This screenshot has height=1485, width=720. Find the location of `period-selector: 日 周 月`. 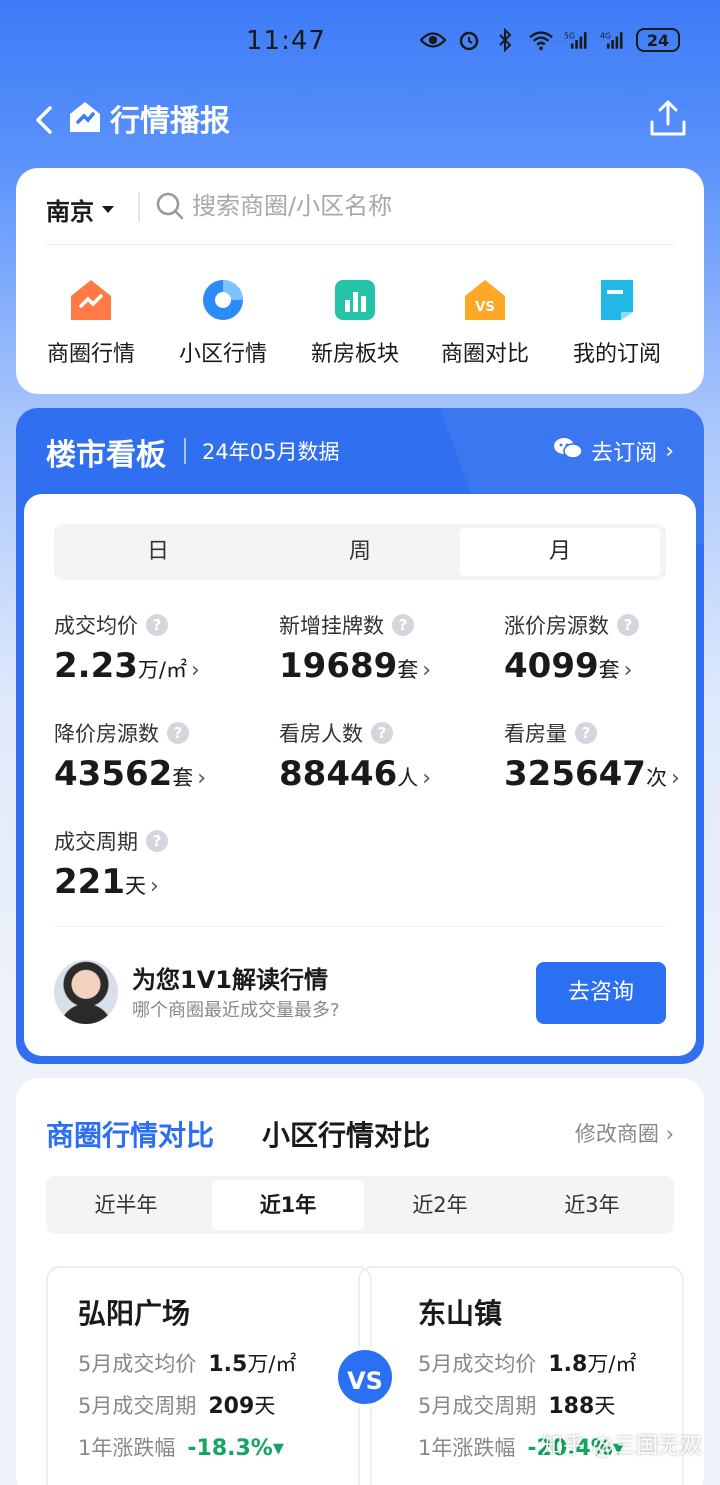

period-selector: 日 周 月 is located at coordinates (360, 552).